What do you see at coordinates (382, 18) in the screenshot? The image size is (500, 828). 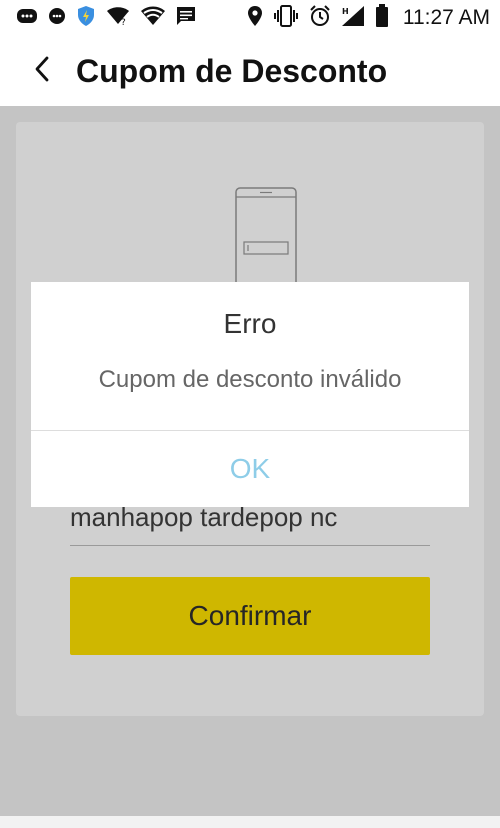 I see `battery-icon` at bounding box center [382, 18].